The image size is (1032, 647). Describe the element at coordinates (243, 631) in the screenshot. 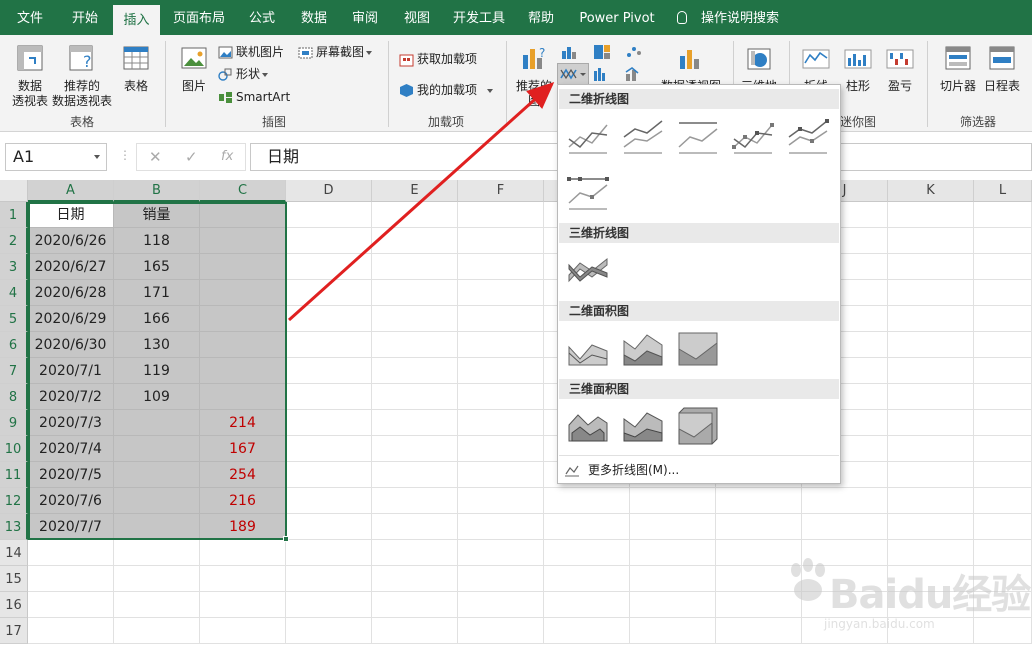

I see `cell-c17` at that location.